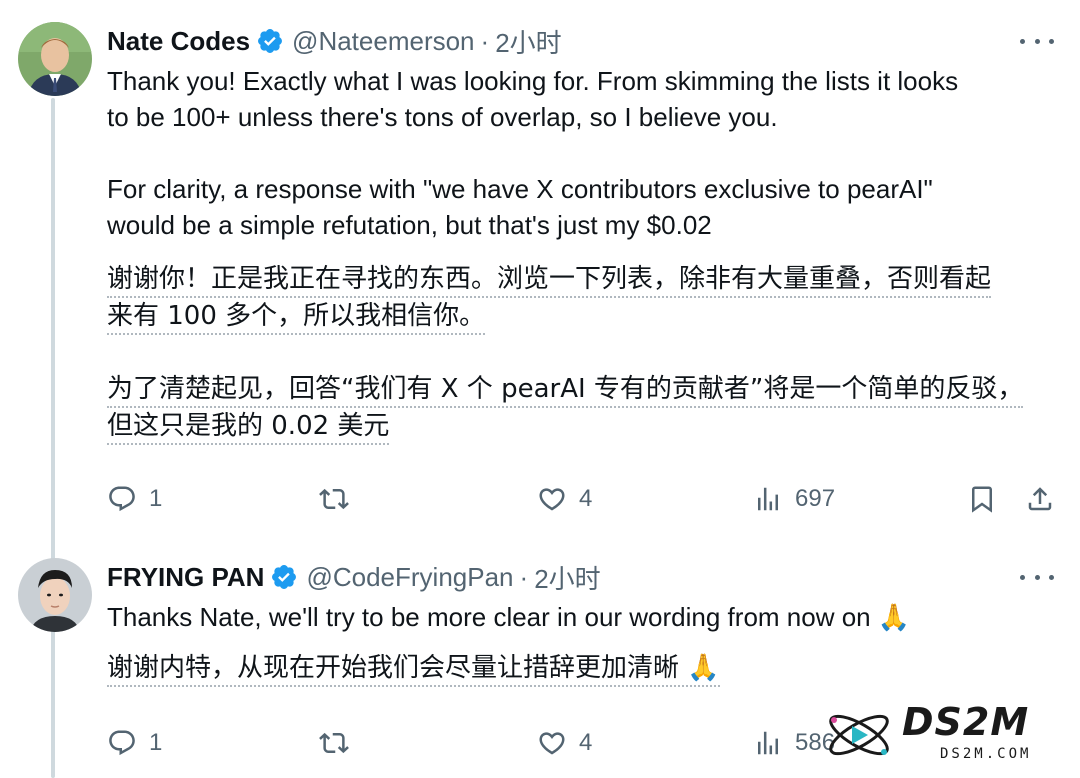 The image size is (1080, 778). I want to click on view-count: 697, so click(815, 498).